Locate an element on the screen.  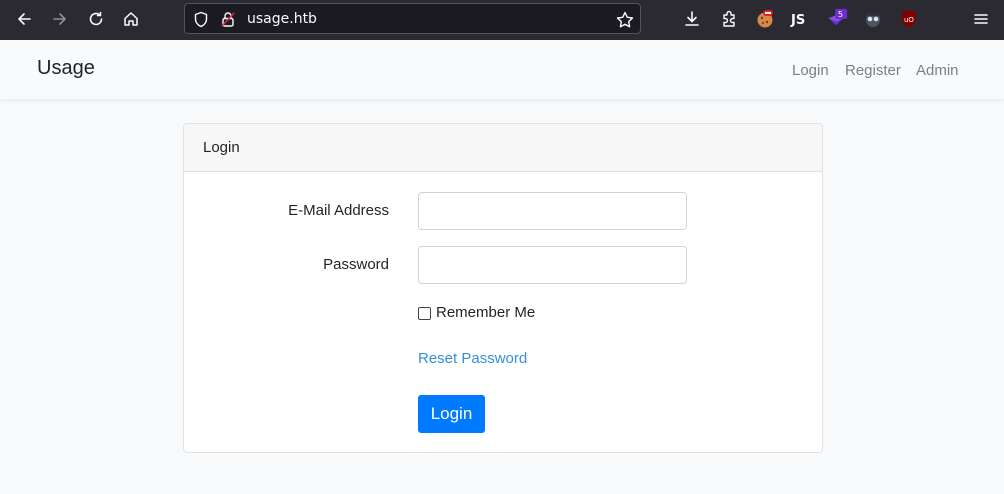
nav-link-register: Register is located at coordinates (873, 70).